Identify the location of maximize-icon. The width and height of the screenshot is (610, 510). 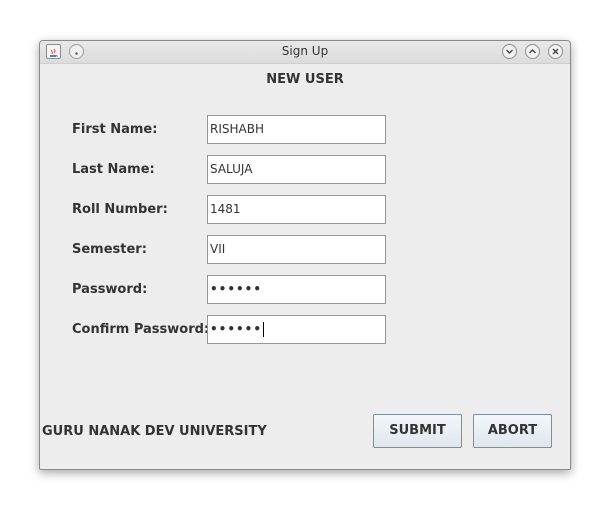
(532, 51).